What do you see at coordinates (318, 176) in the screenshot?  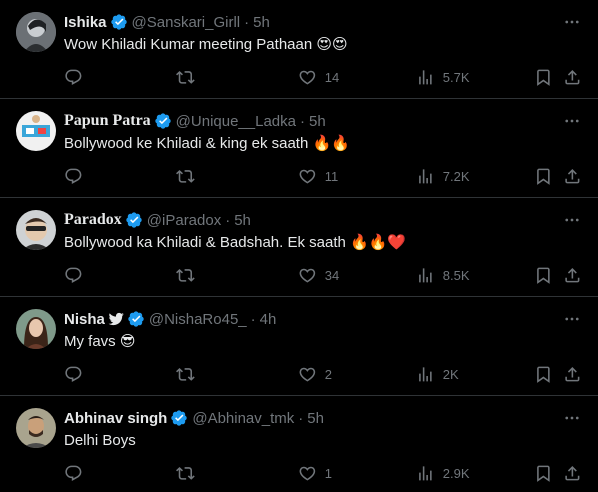 I see `like-button: 11` at bounding box center [318, 176].